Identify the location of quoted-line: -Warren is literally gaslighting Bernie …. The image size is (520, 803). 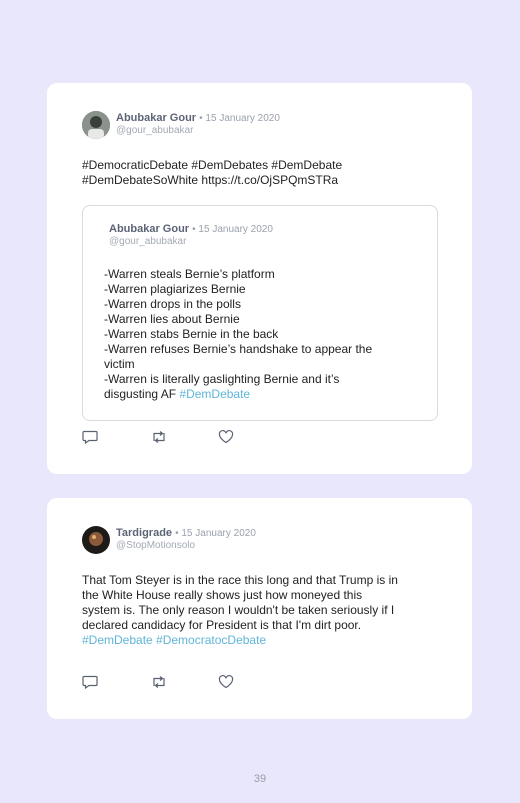
(222, 379).